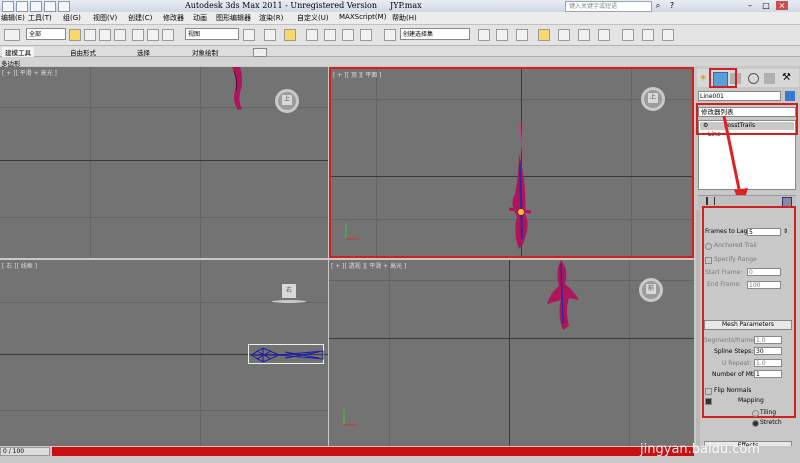 The width and height of the screenshot is (800, 463). What do you see at coordinates (782, 5) in the screenshot?
I see `close-button: ×` at bounding box center [782, 5].